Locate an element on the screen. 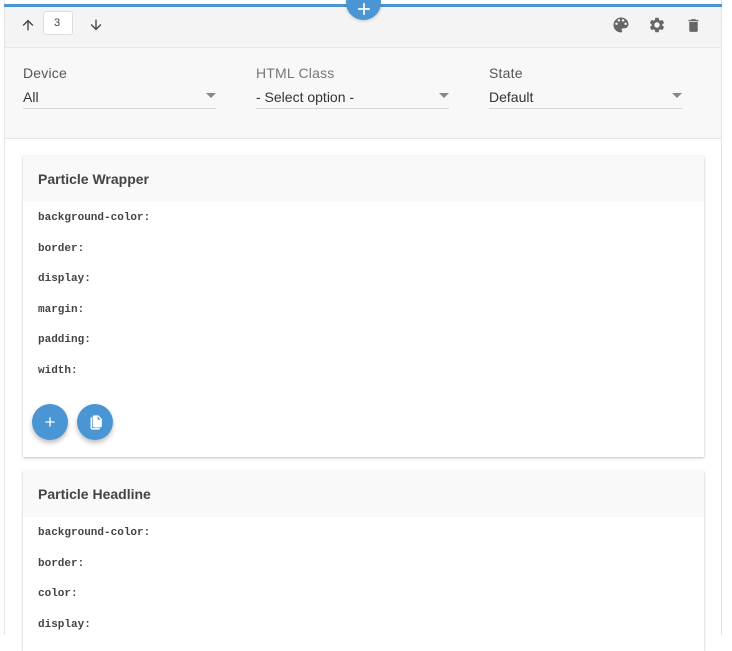 The image size is (732, 651). arrow-up-icon is located at coordinates (28, 25).